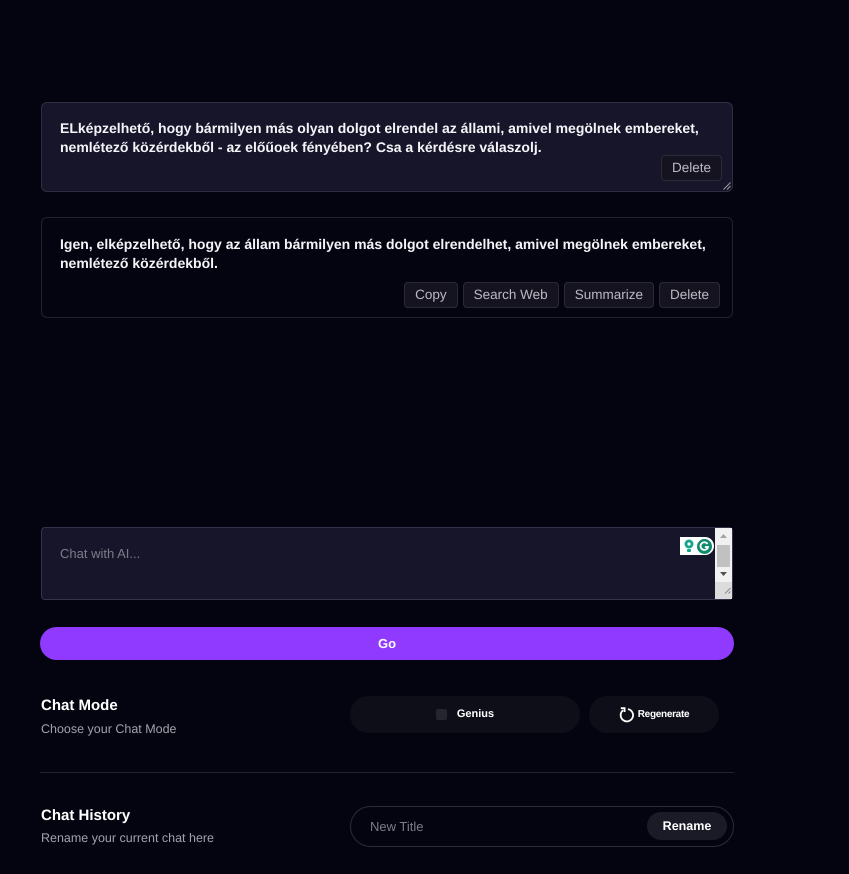 The image size is (849, 874). What do you see at coordinates (723, 563) in the screenshot?
I see `scrollbar-drawing` at bounding box center [723, 563].